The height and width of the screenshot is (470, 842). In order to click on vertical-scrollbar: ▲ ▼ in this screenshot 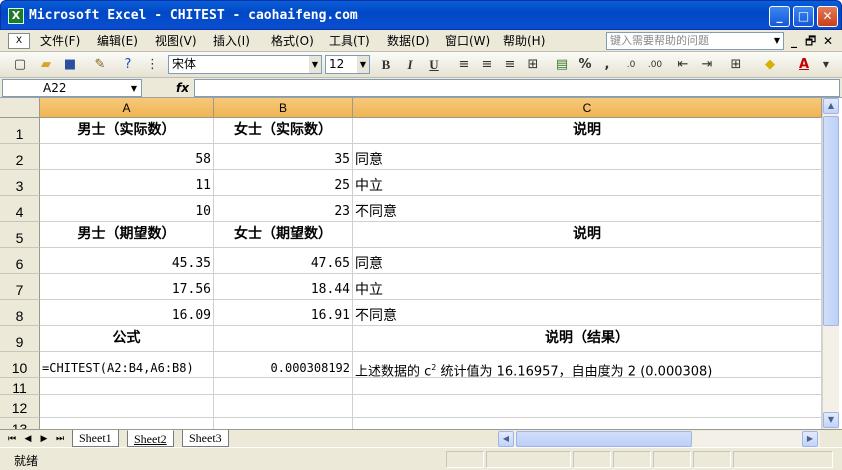, I will do `click(830, 263)`.